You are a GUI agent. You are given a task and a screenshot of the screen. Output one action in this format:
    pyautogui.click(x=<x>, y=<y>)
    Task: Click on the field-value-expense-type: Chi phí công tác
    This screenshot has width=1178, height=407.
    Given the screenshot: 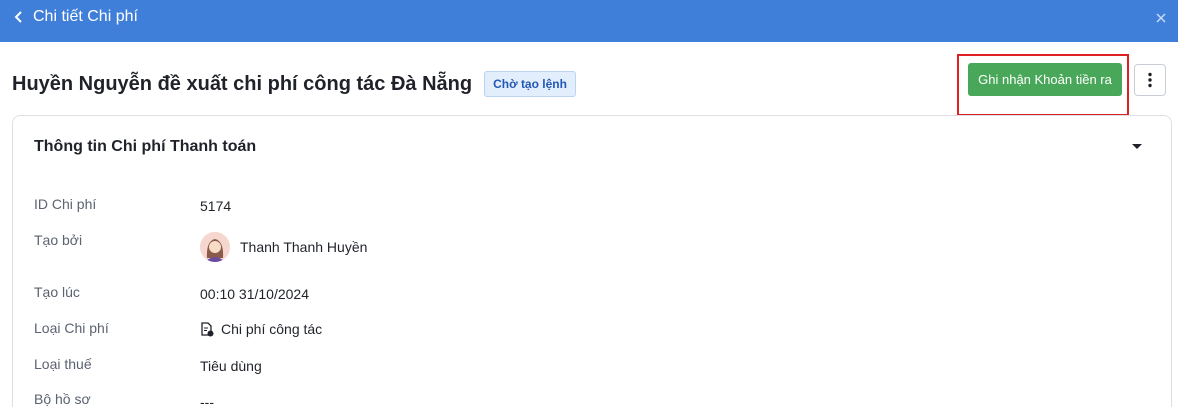 What is the action you would take?
    pyautogui.click(x=261, y=329)
    